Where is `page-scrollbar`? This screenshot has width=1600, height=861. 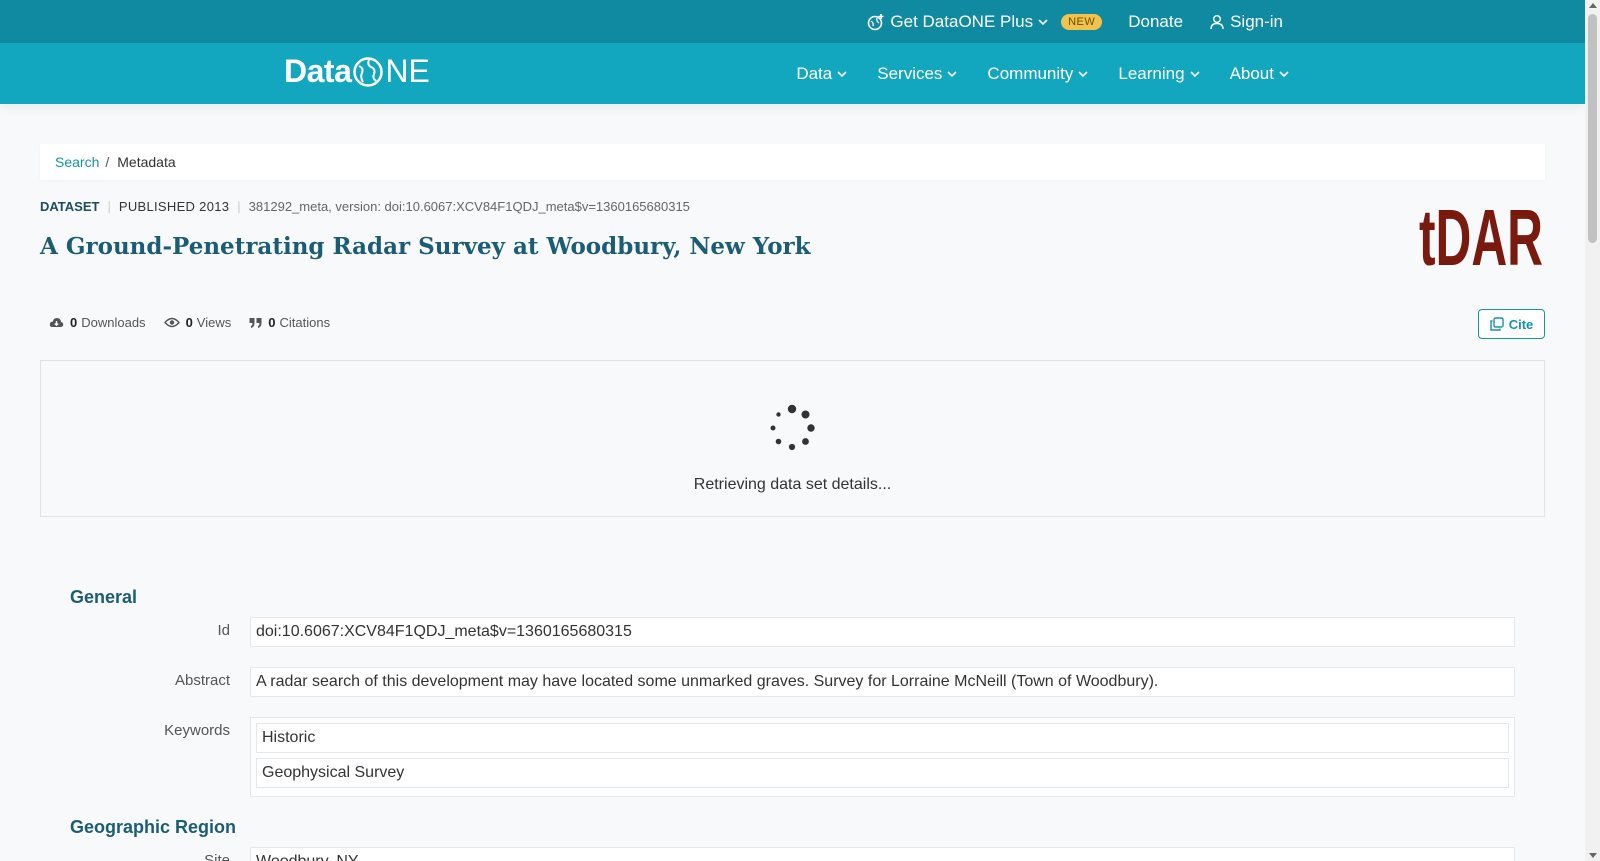
page-scrollbar is located at coordinates (1592, 430).